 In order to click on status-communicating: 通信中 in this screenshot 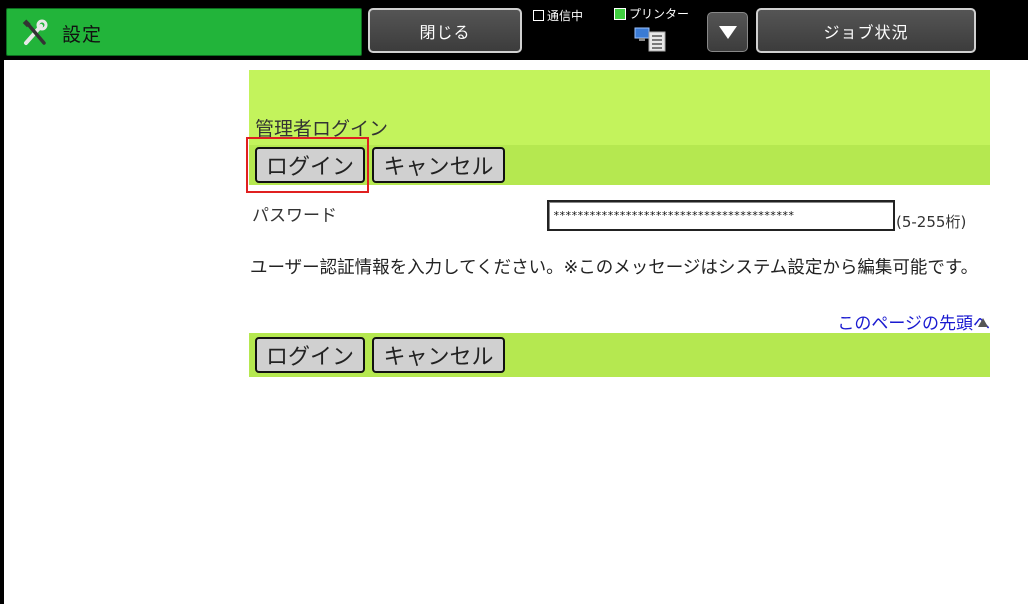, I will do `click(558, 15)`.